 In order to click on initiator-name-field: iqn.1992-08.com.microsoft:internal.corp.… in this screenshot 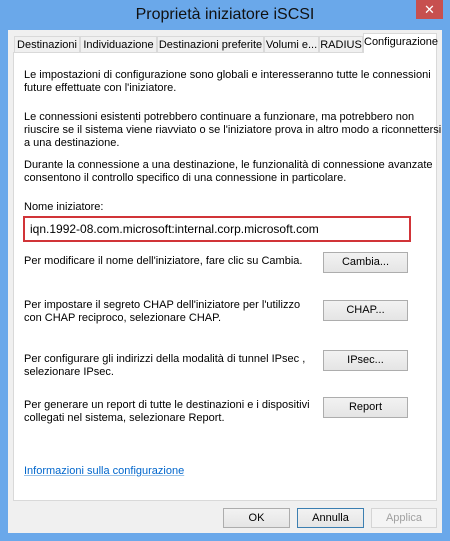, I will do `click(217, 229)`.